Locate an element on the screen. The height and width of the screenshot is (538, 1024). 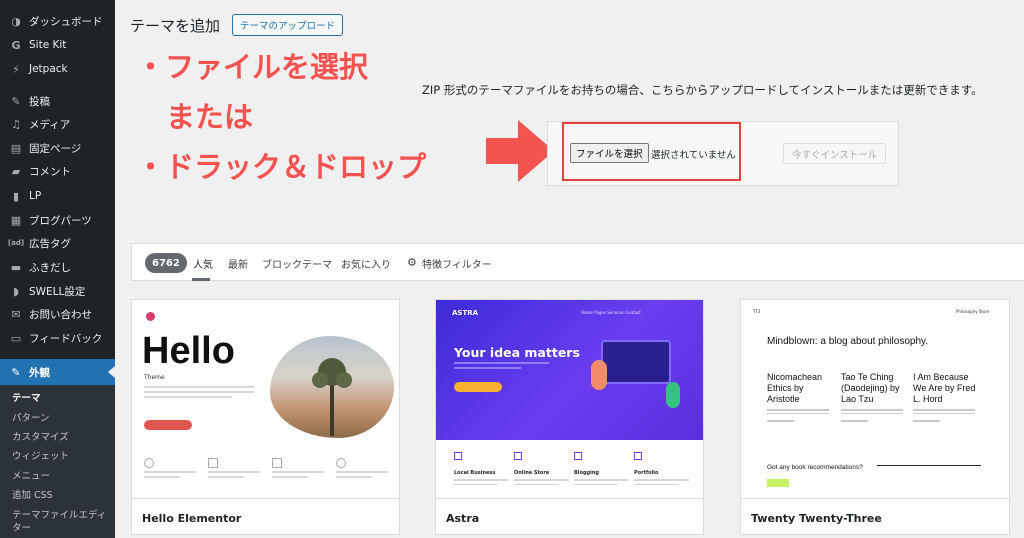
ad-icon: [ad] is located at coordinates (16, 243).